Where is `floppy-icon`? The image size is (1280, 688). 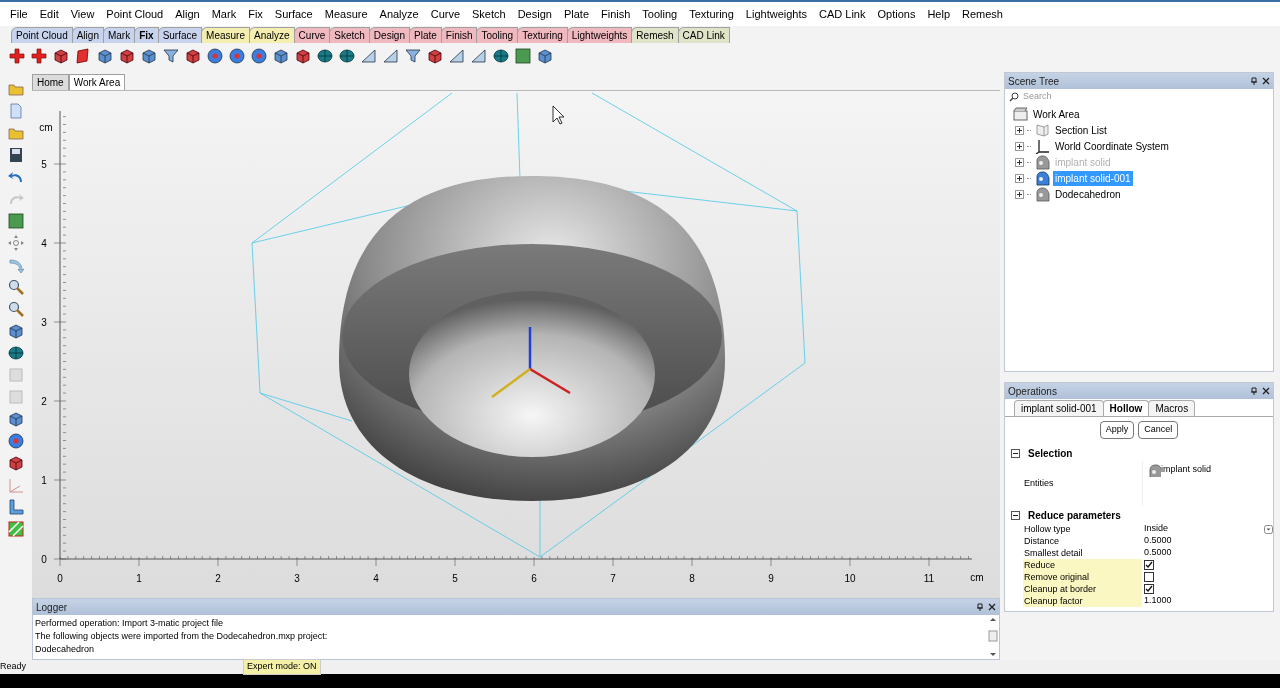 floppy-icon is located at coordinates (16, 155).